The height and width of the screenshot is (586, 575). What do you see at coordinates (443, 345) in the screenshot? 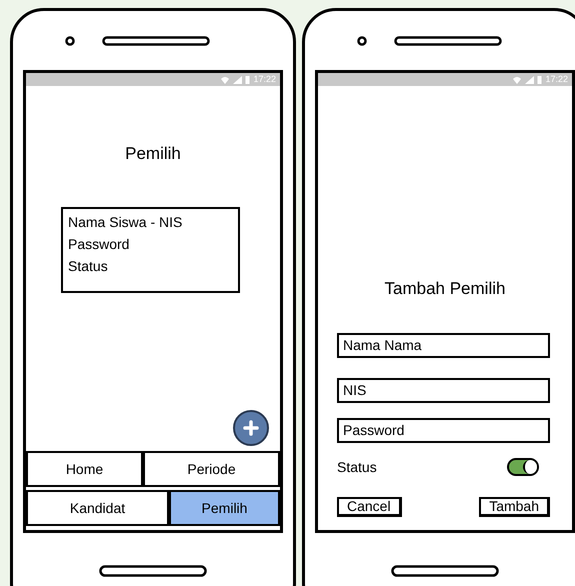
I see `input-field: Nama Nama` at bounding box center [443, 345].